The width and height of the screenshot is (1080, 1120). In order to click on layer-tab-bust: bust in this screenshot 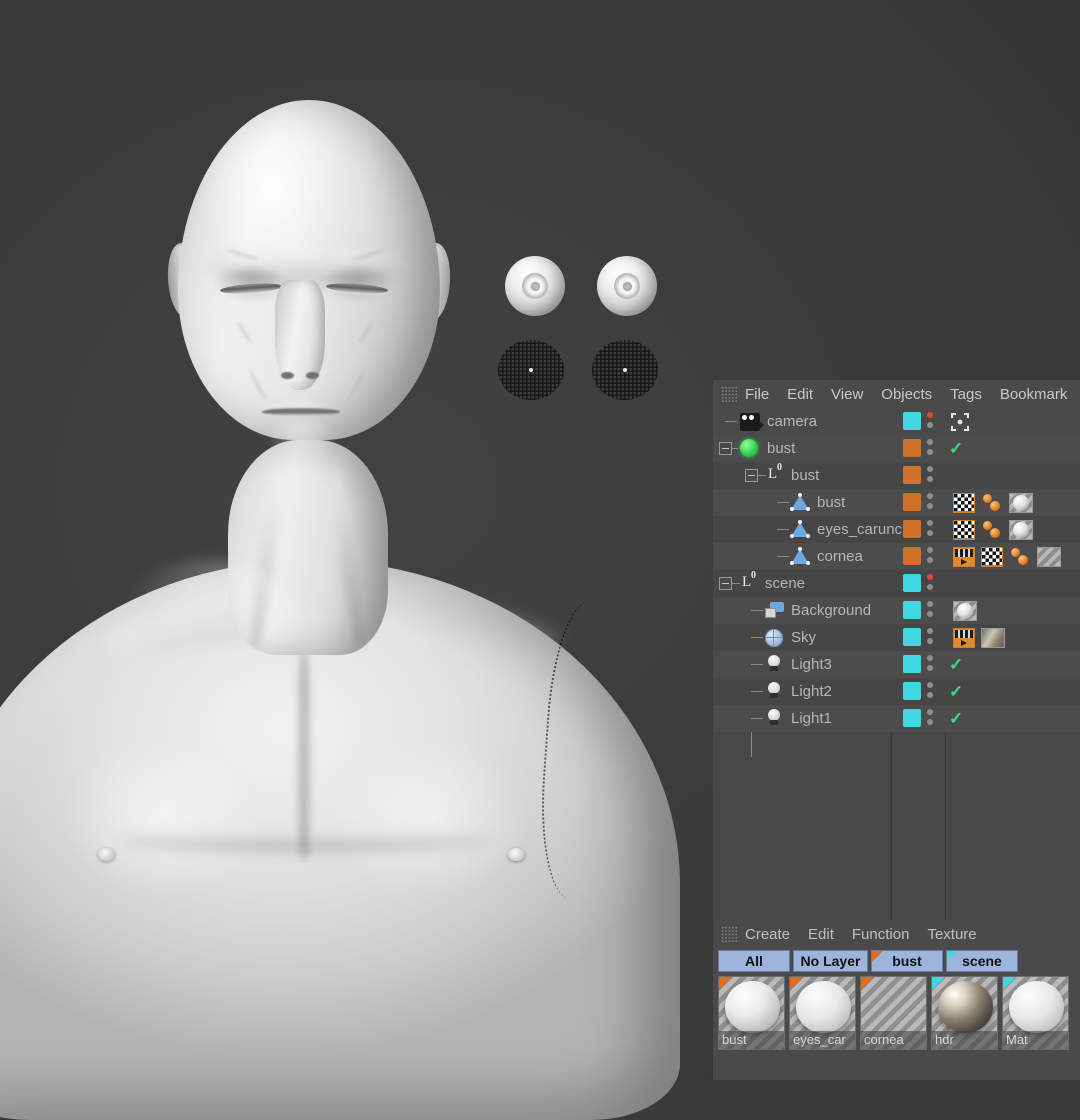, I will do `click(907, 961)`.